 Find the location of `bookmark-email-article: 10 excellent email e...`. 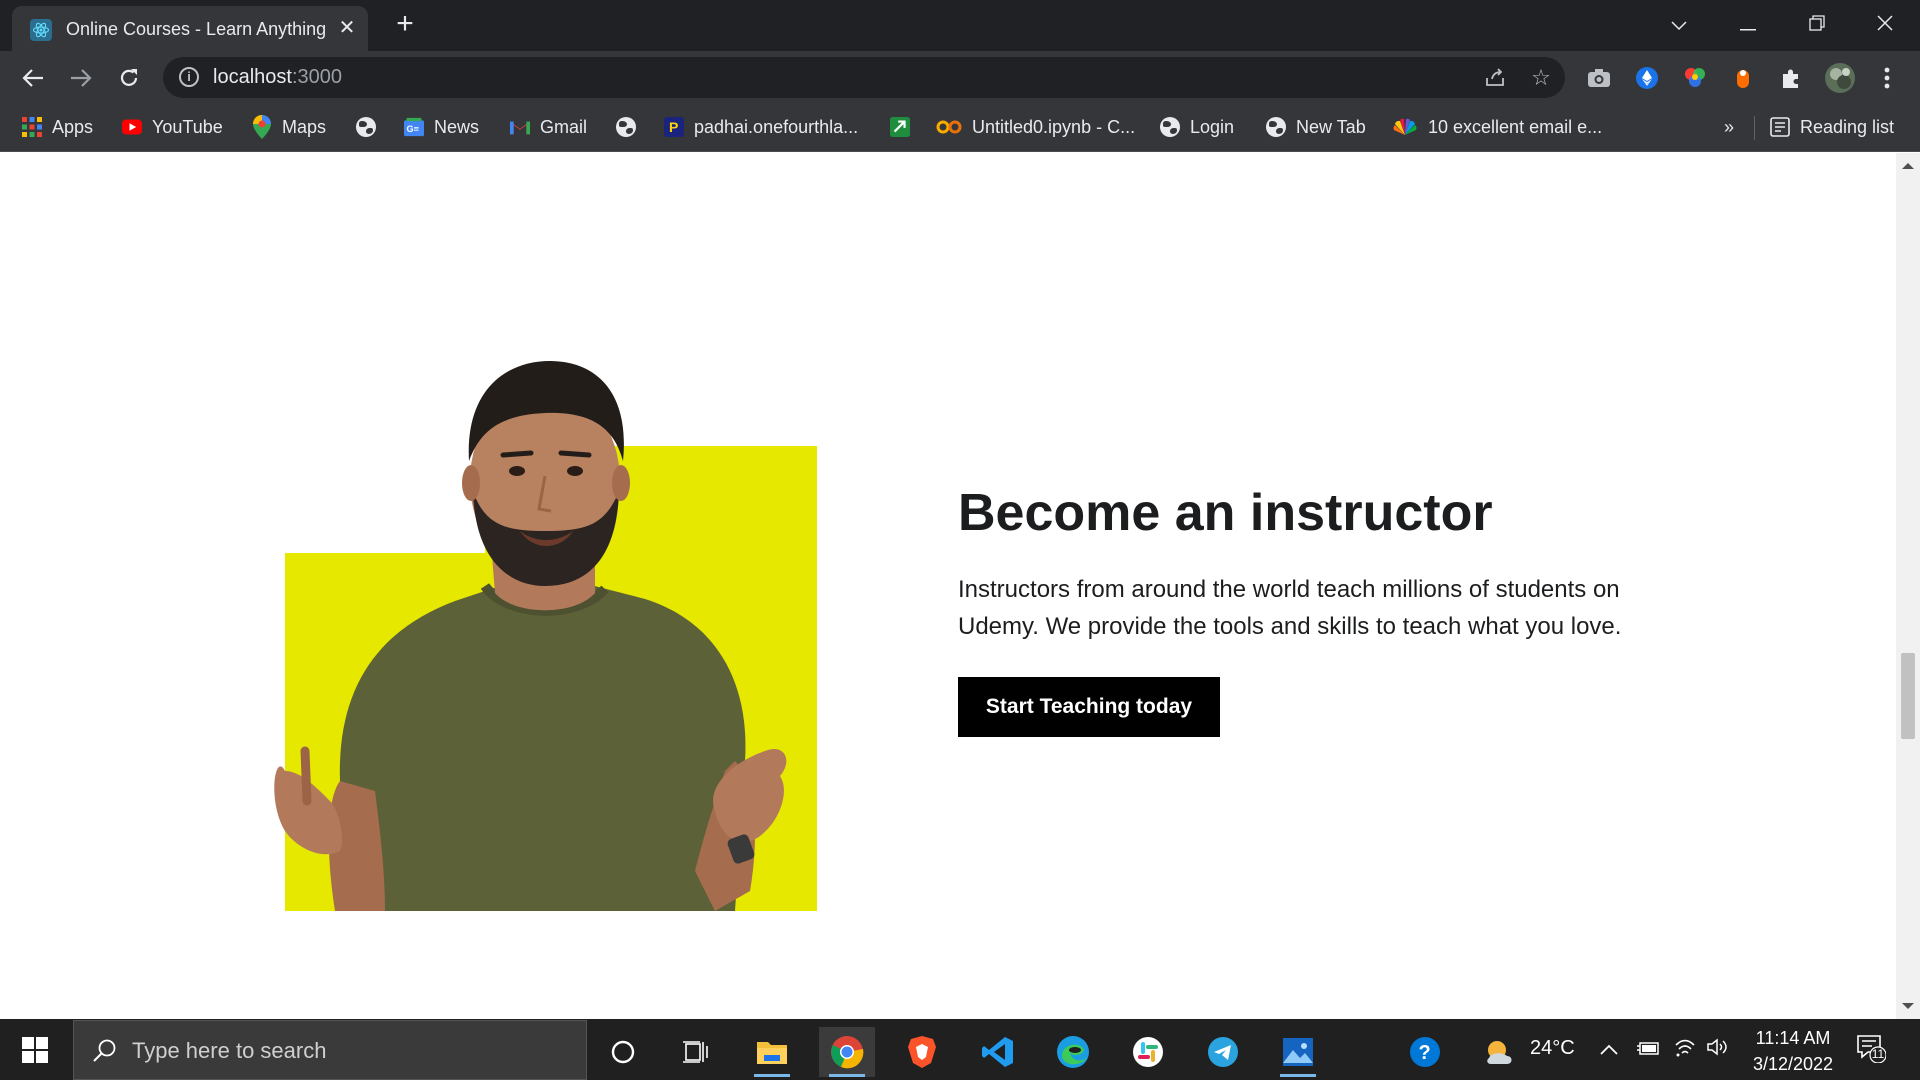

bookmark-email-article: 10 excellent email e... is located at coordinates (1497, 127).